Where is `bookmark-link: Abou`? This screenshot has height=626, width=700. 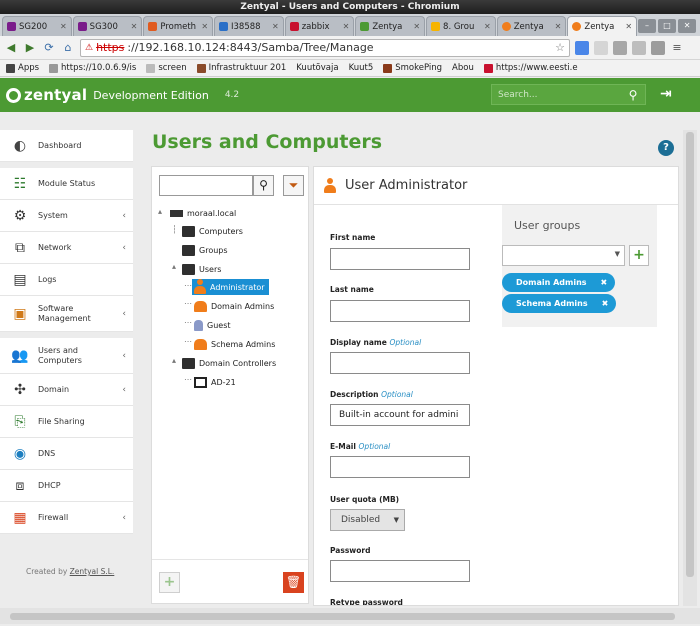
bookmark-link: Abou is located at coordinates (463, 68).